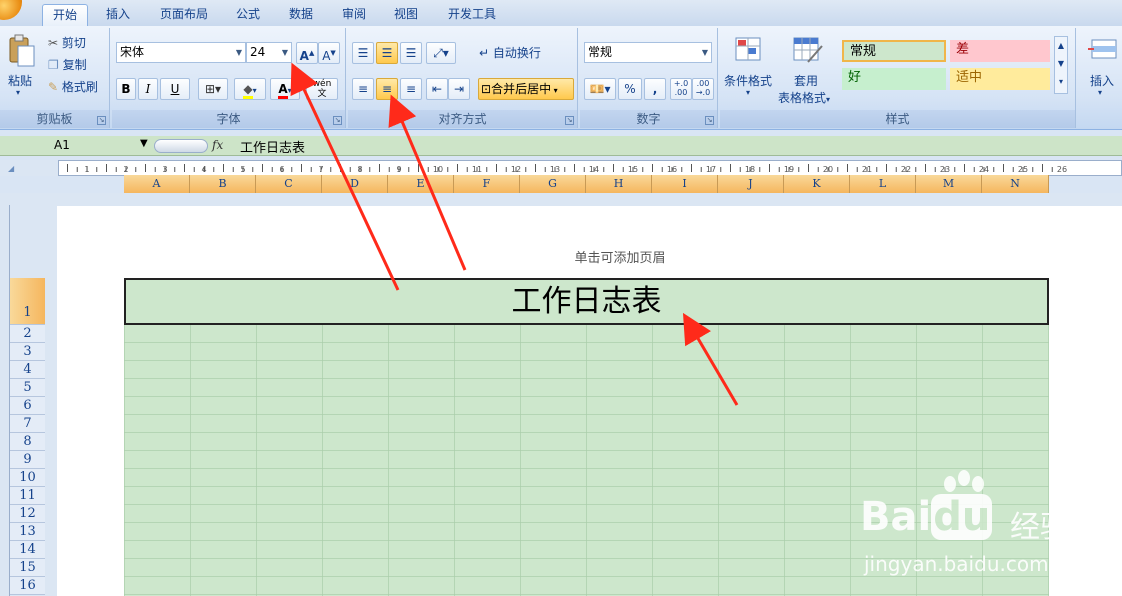 This screenshot has height=596, width=1122. What do you see at coordinates (363, 89) in the screenshot?
I see `align-left-button: ≡` at bounding box center [363, 89].